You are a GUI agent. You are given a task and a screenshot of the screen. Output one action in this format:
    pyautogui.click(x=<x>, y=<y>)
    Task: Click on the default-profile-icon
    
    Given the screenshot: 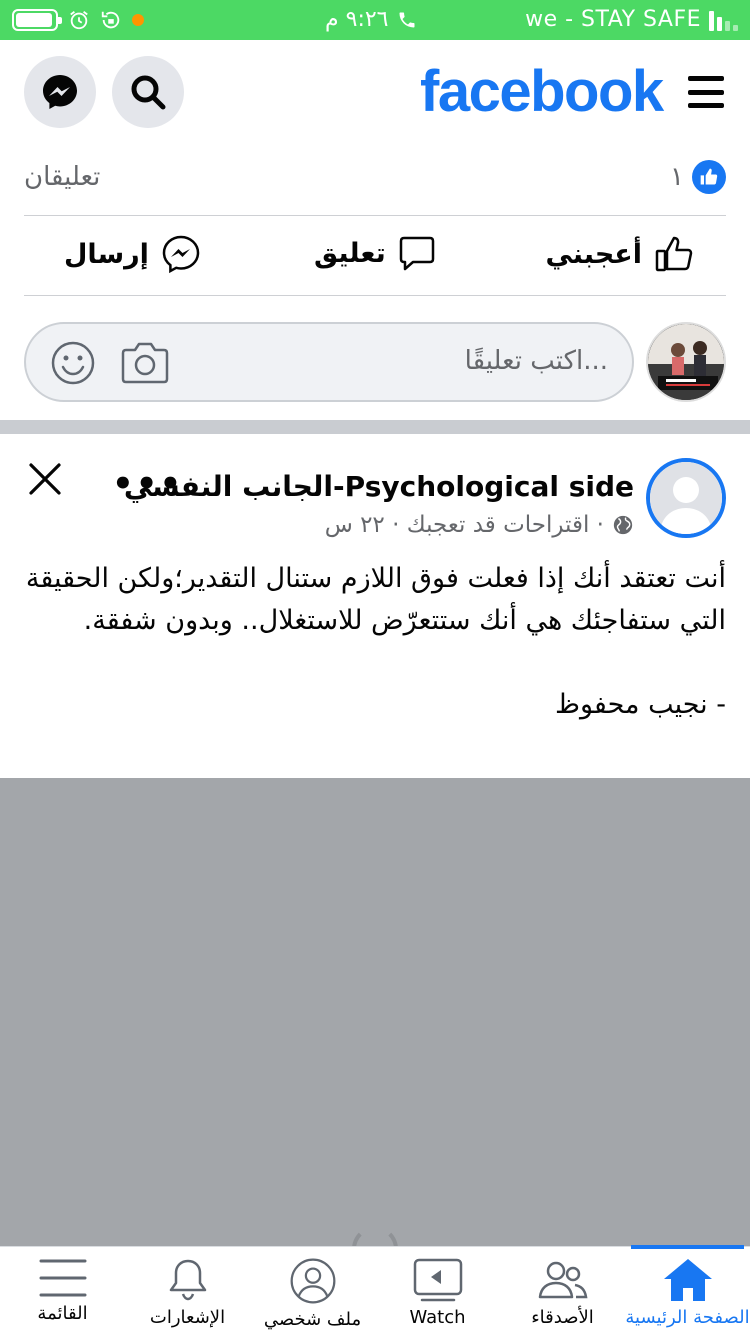 What is the action you would take?
    pyautogui.click(x=686, y=498)
    